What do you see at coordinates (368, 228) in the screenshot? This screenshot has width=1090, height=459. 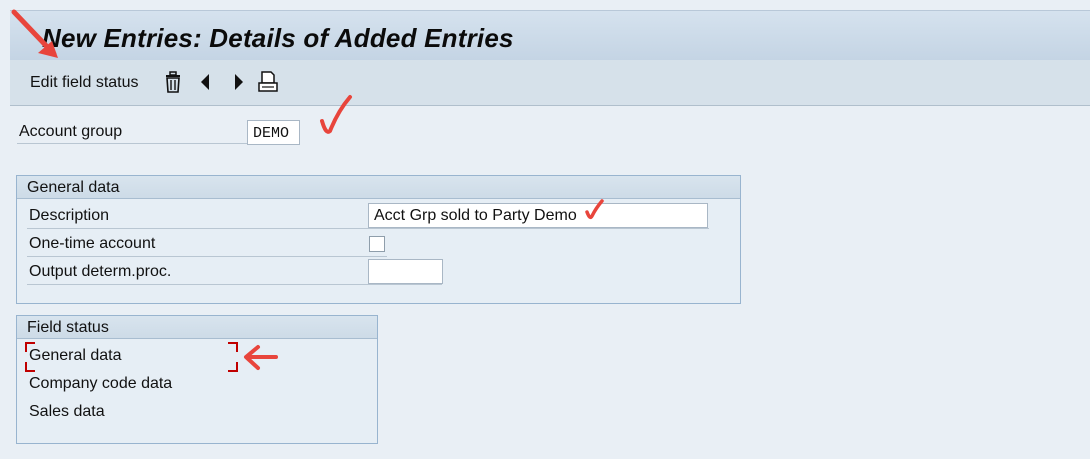 I see `description-underline` at bounding box center [368, 228].